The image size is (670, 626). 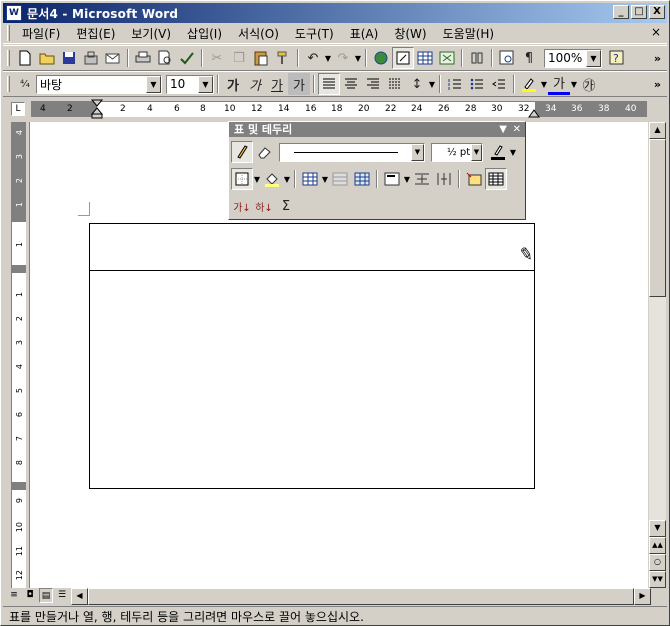 I want to click on border-color-icon, so click(x=498, y=152).